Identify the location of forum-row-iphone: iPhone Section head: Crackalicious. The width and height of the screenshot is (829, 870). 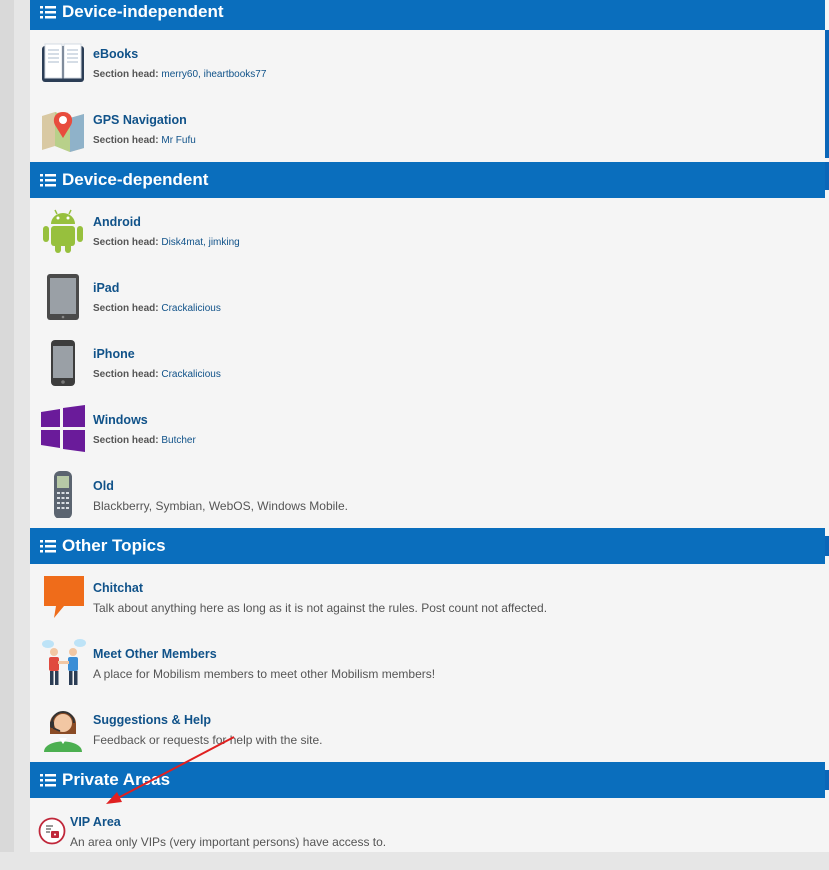
(427, 369).